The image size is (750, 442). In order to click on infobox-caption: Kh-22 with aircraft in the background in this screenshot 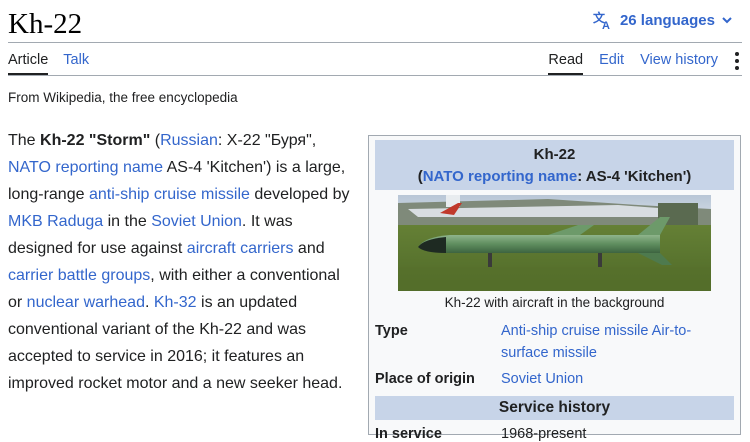, I will do `click(554, 302)`.